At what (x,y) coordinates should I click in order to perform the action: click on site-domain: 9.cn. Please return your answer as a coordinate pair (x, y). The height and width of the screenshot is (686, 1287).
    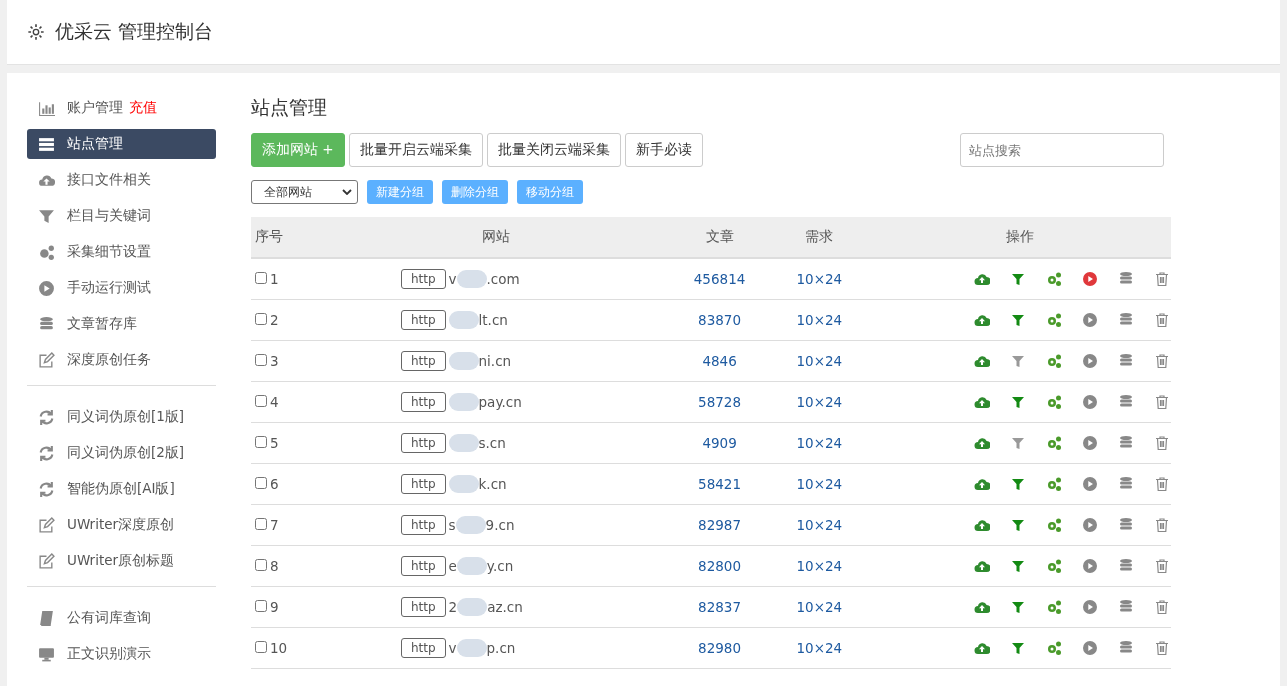
    Looking at the image, I should click on (500, 525).